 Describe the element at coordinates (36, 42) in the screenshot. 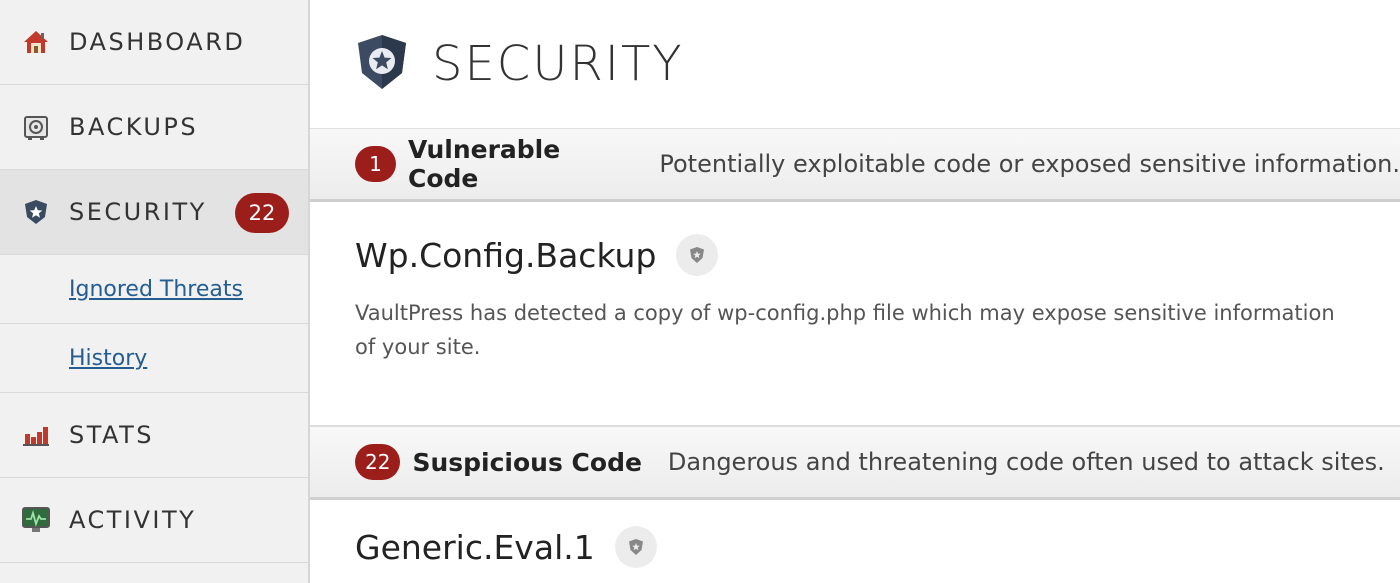

I see `house-icon` at that location.